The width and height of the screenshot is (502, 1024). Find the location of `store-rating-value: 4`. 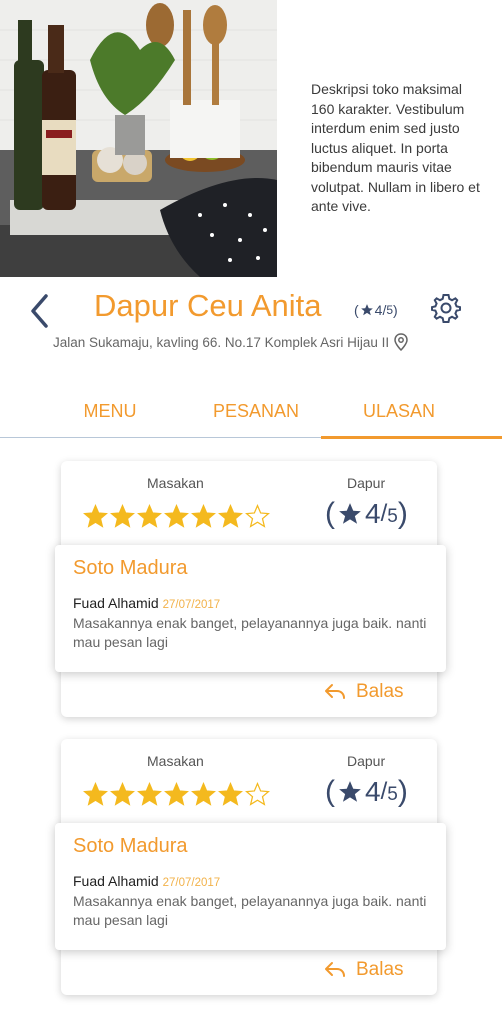

store-rating-value: 4 is located at coordinates (378, 310).